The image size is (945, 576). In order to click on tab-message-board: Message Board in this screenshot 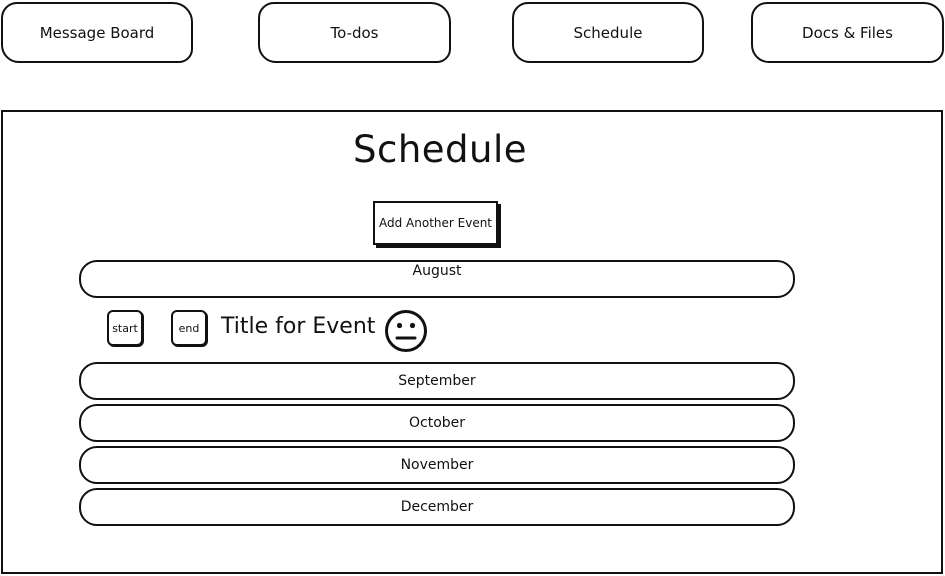, I will do `click(97, 32)`.